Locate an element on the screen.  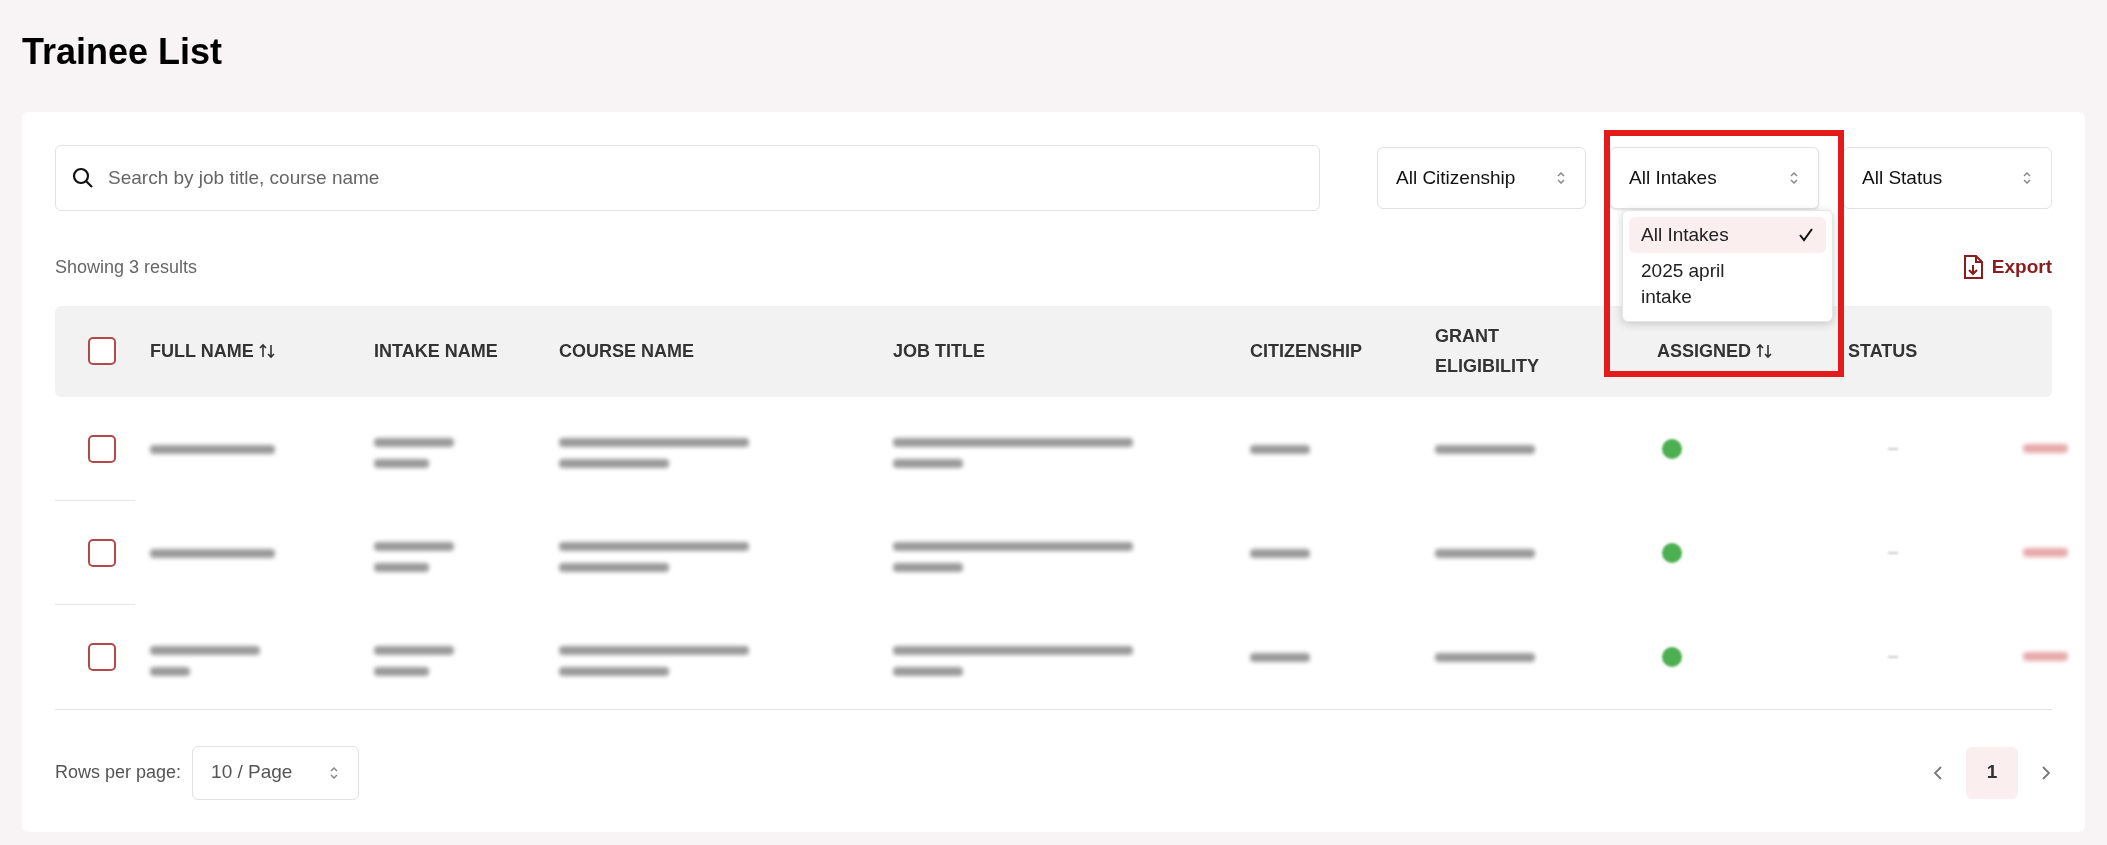
column-header: COURSE NAME is located at coordinates (626, 351).